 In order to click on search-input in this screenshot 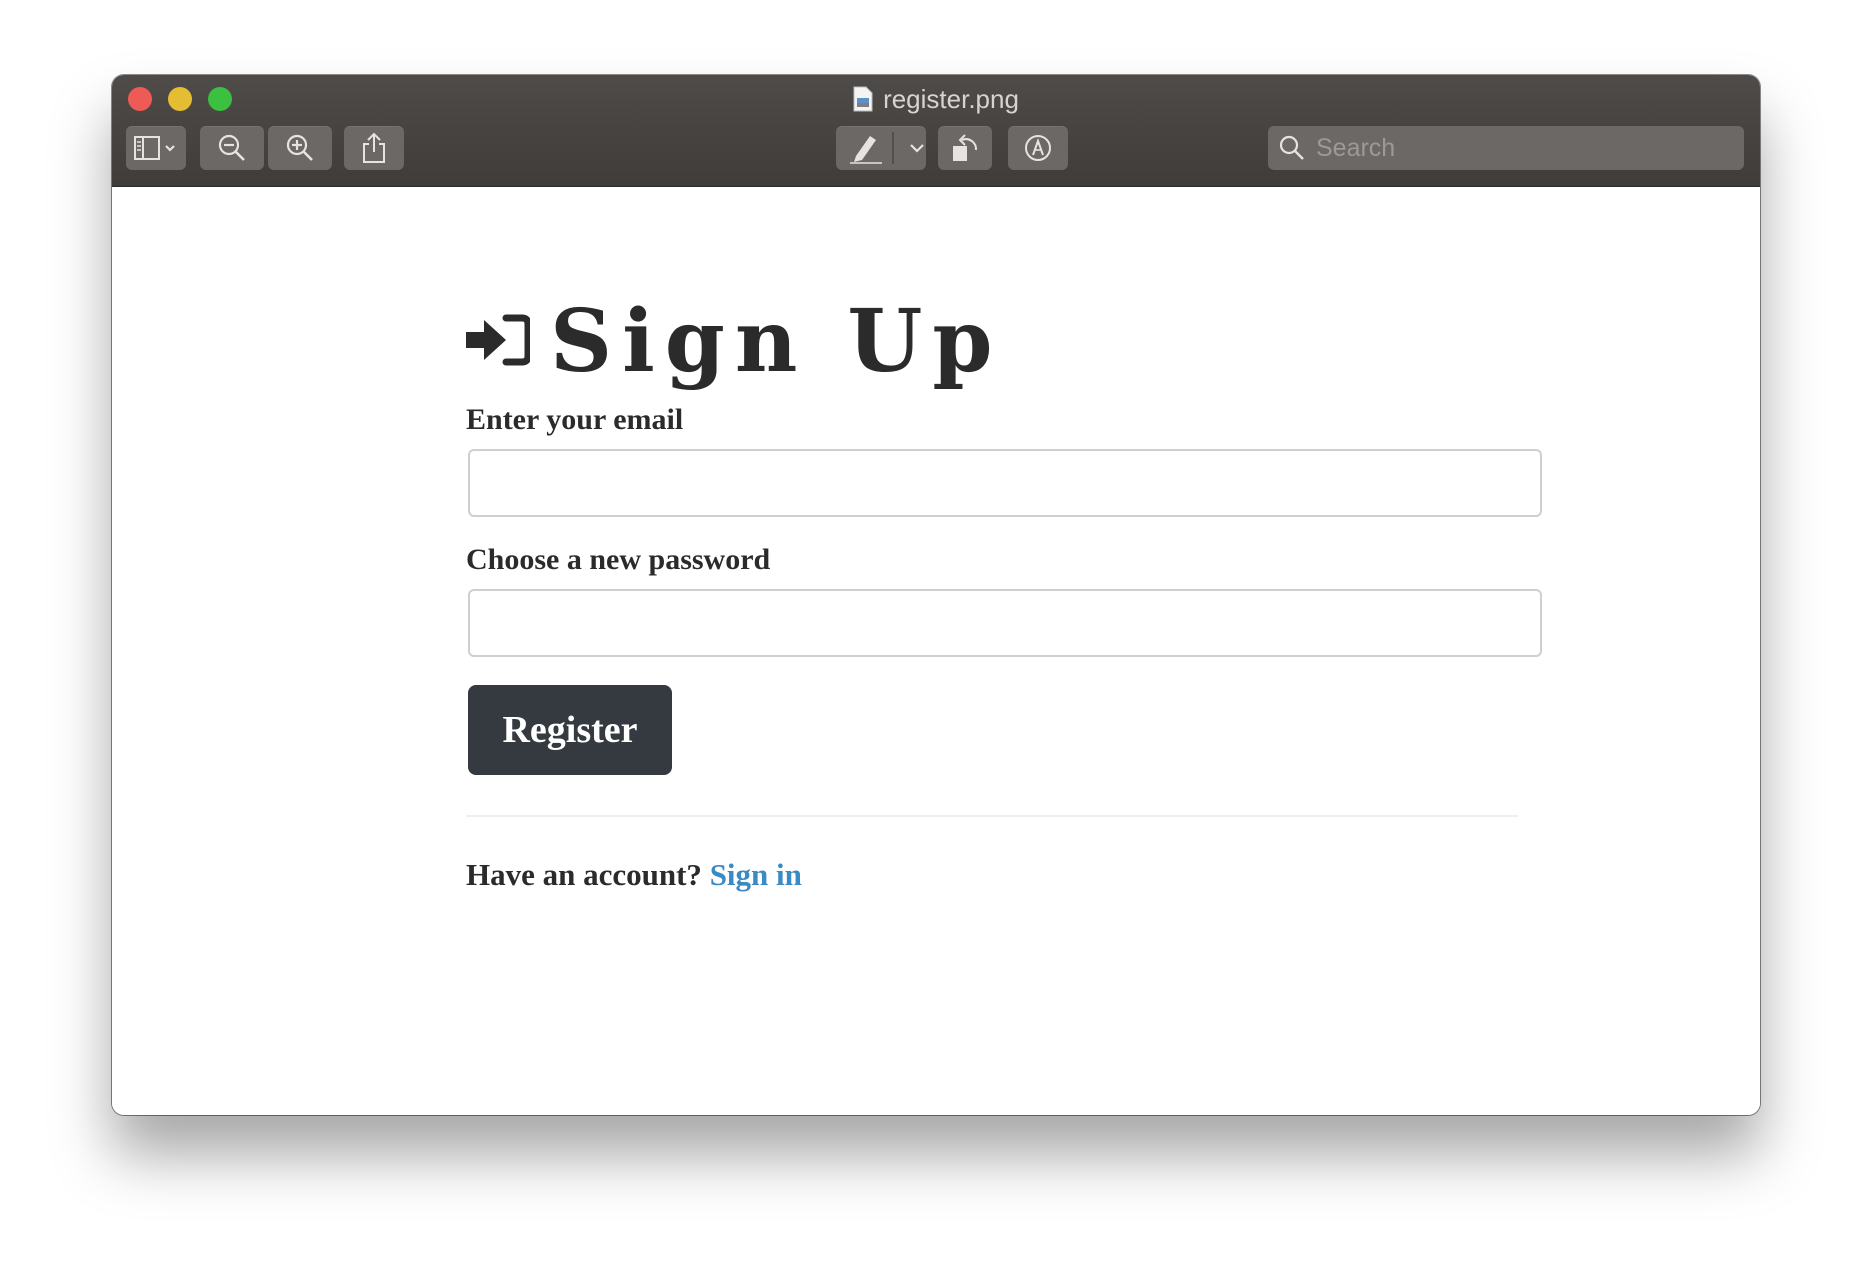, I will do `click(1526, 148)`.